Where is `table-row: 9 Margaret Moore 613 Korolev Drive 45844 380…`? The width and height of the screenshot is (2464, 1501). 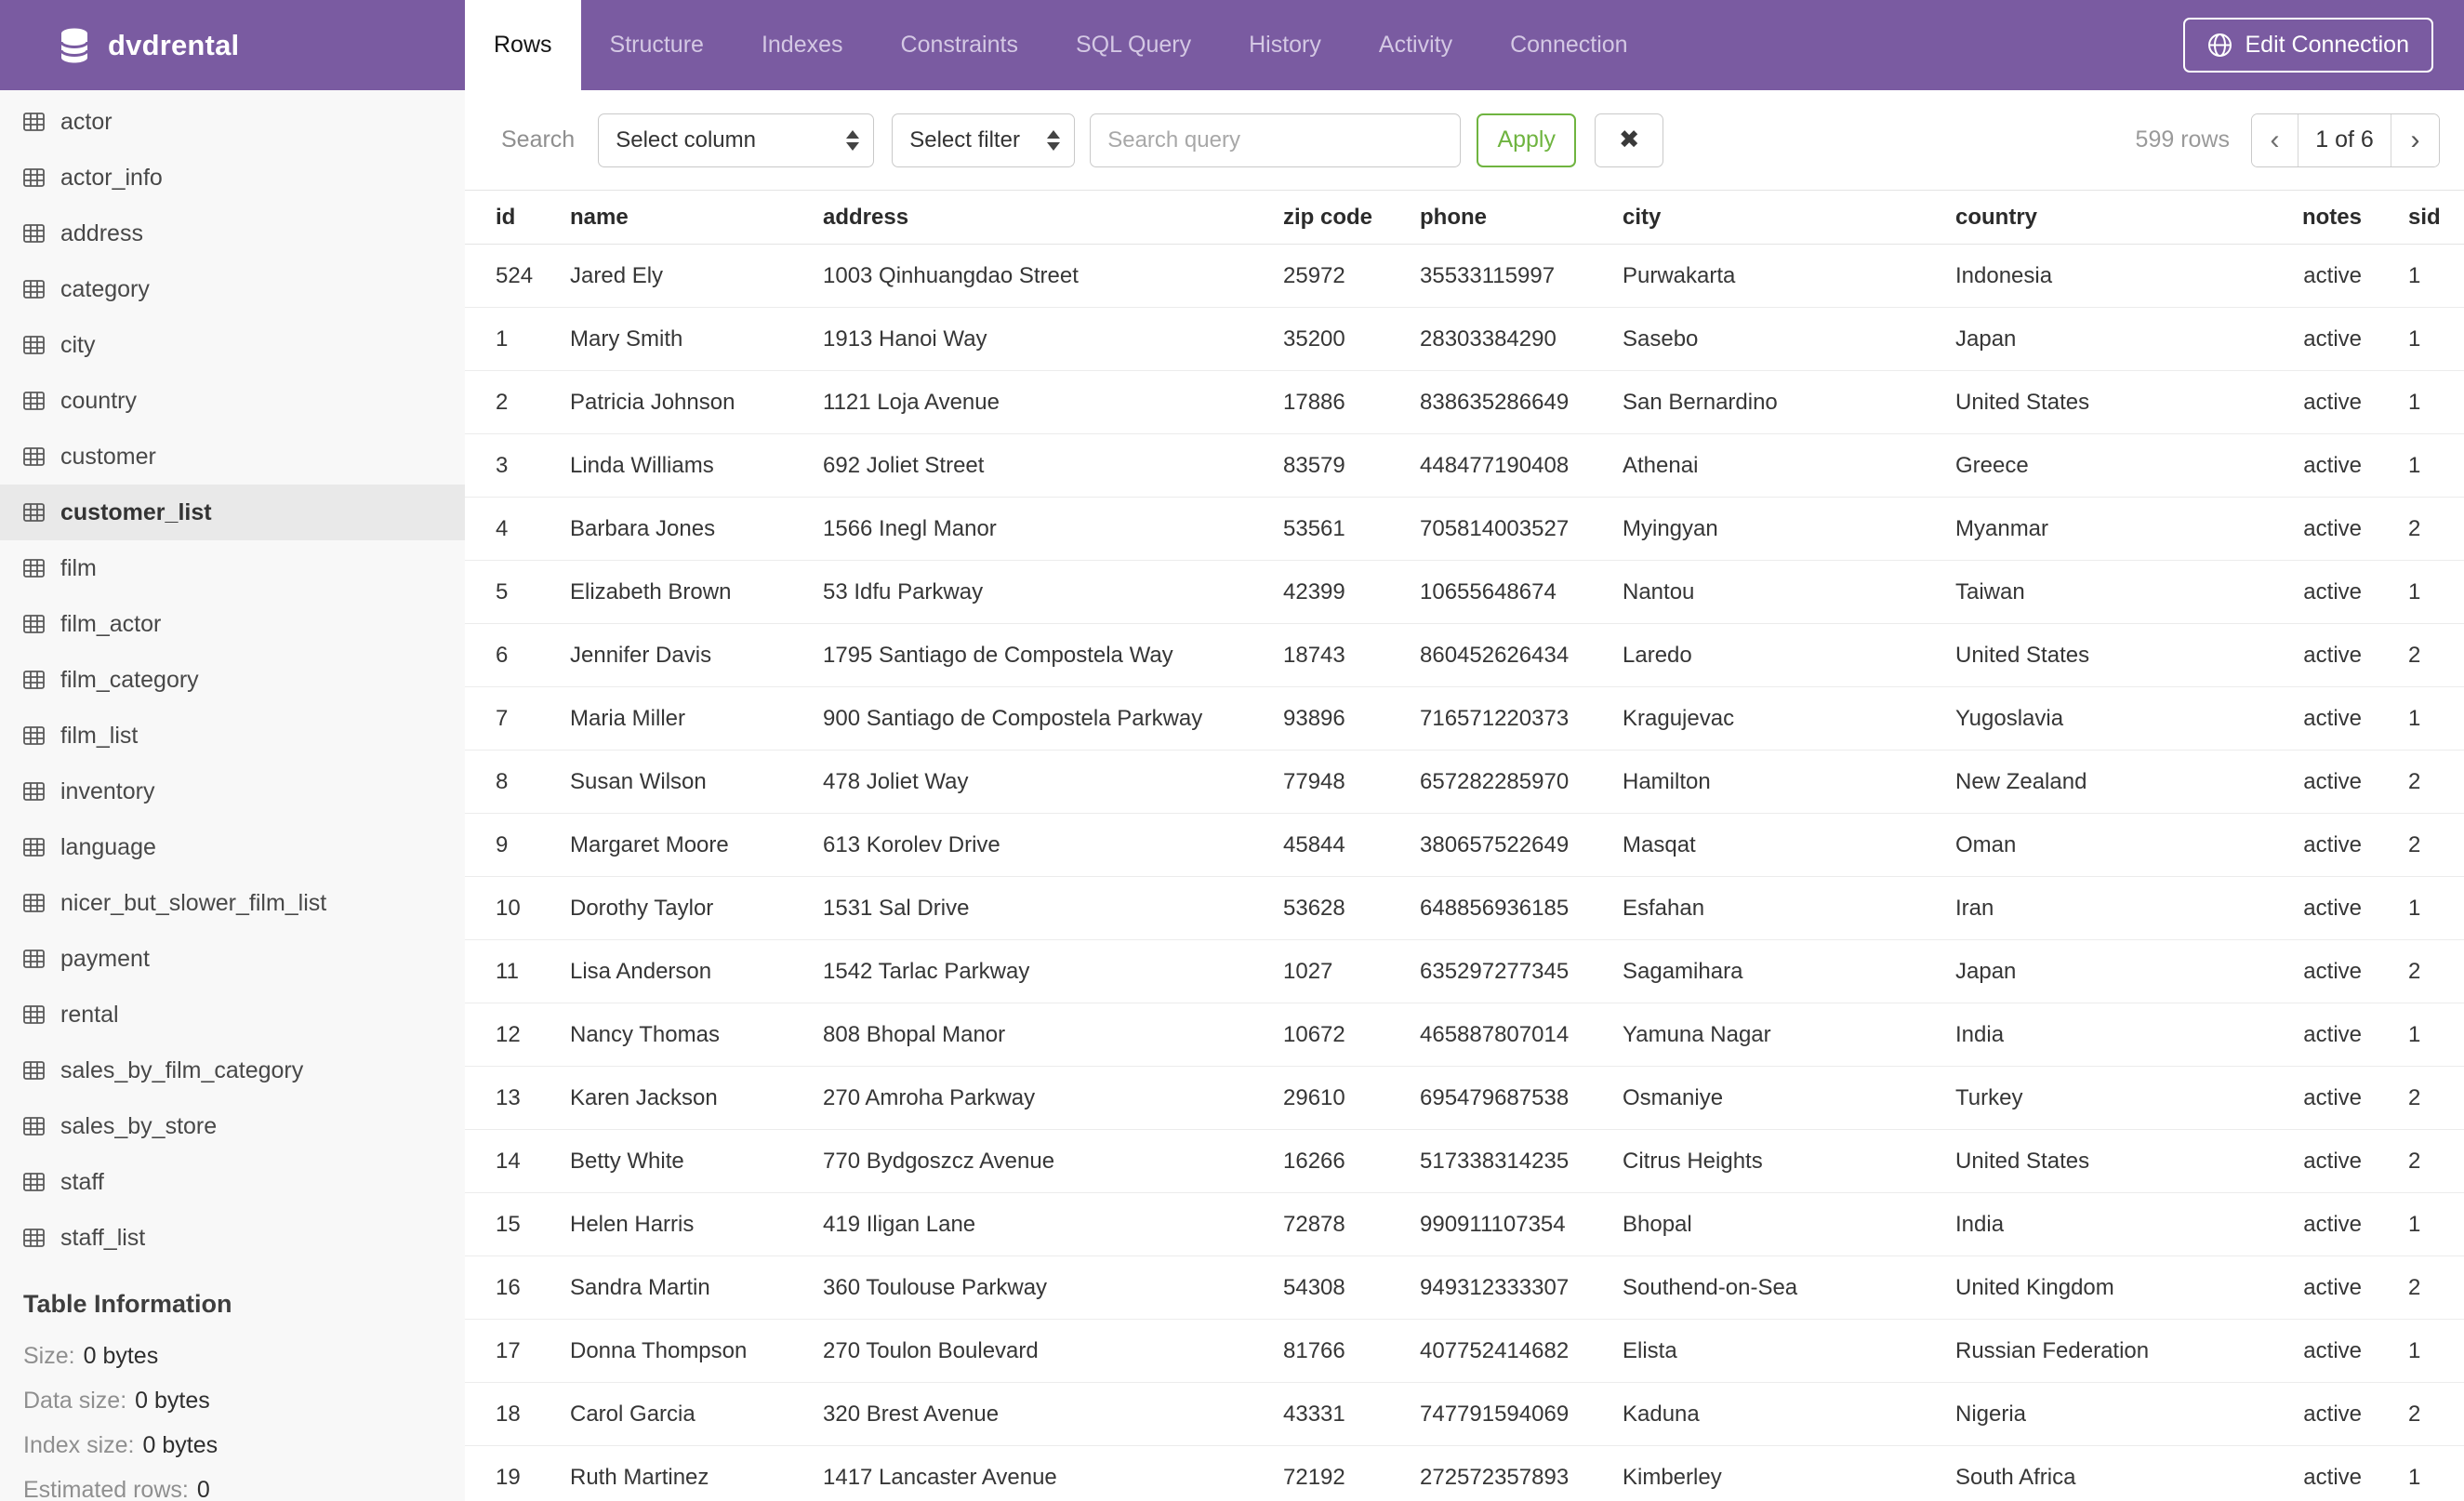
table-row: 9 Margaret Moore 613 Korolev Drive 45844 380… is located at coordinates (1464, 845).